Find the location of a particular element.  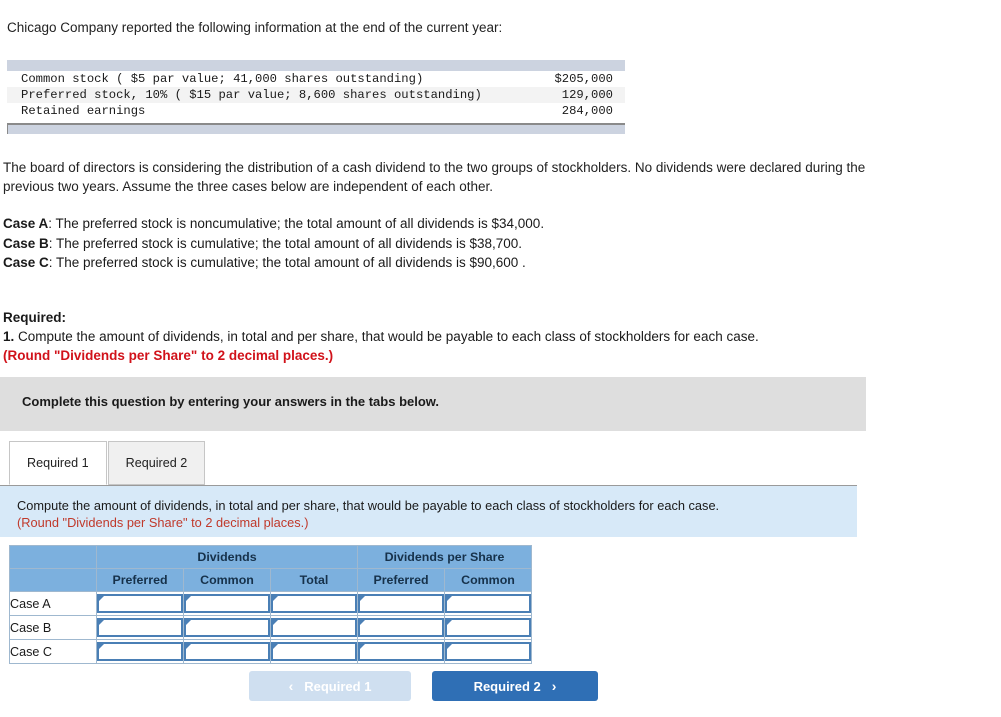

input-cell-case-a-pershare-common is located at coordinates (488, 603).